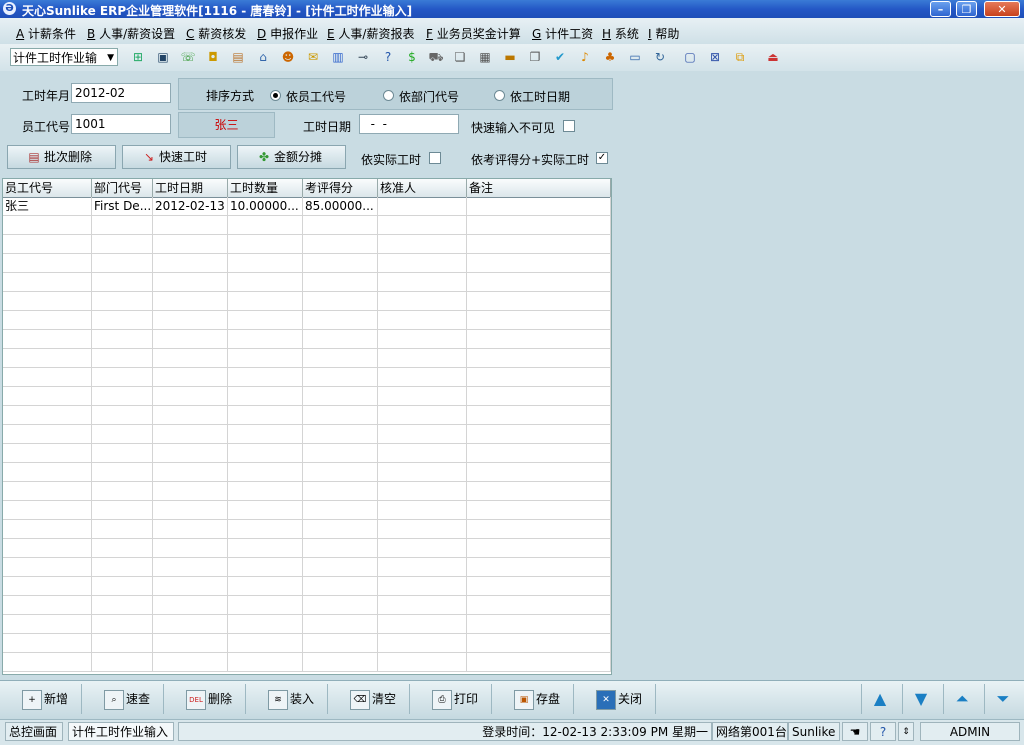 This screenshot has width=1024, height=745. I want to click on dollar-icon: $, so click(412, 57).